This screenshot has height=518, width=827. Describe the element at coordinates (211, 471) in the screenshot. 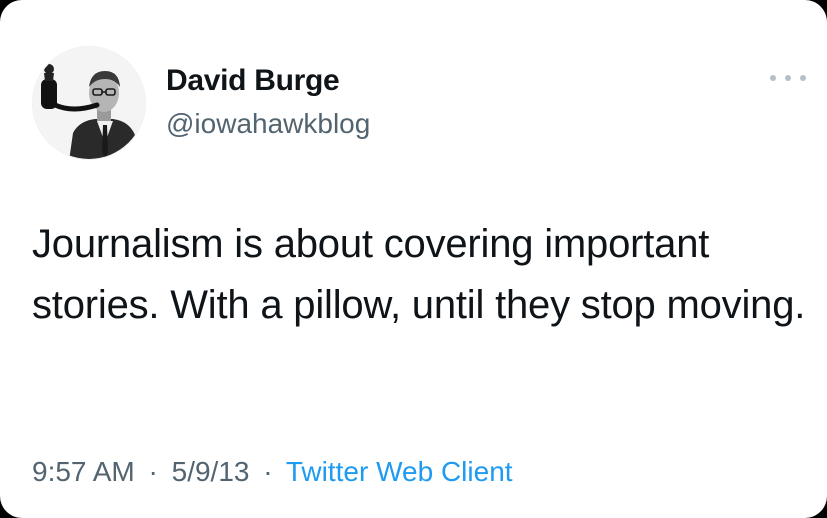

I see `tweet-date: 5/9/13` at that location.